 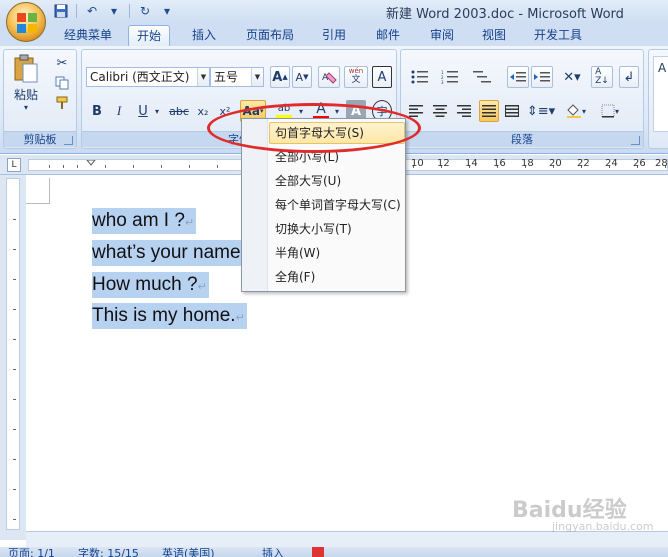 I want to click on grow-font-button: A ▲, so click(x=280, y=77).